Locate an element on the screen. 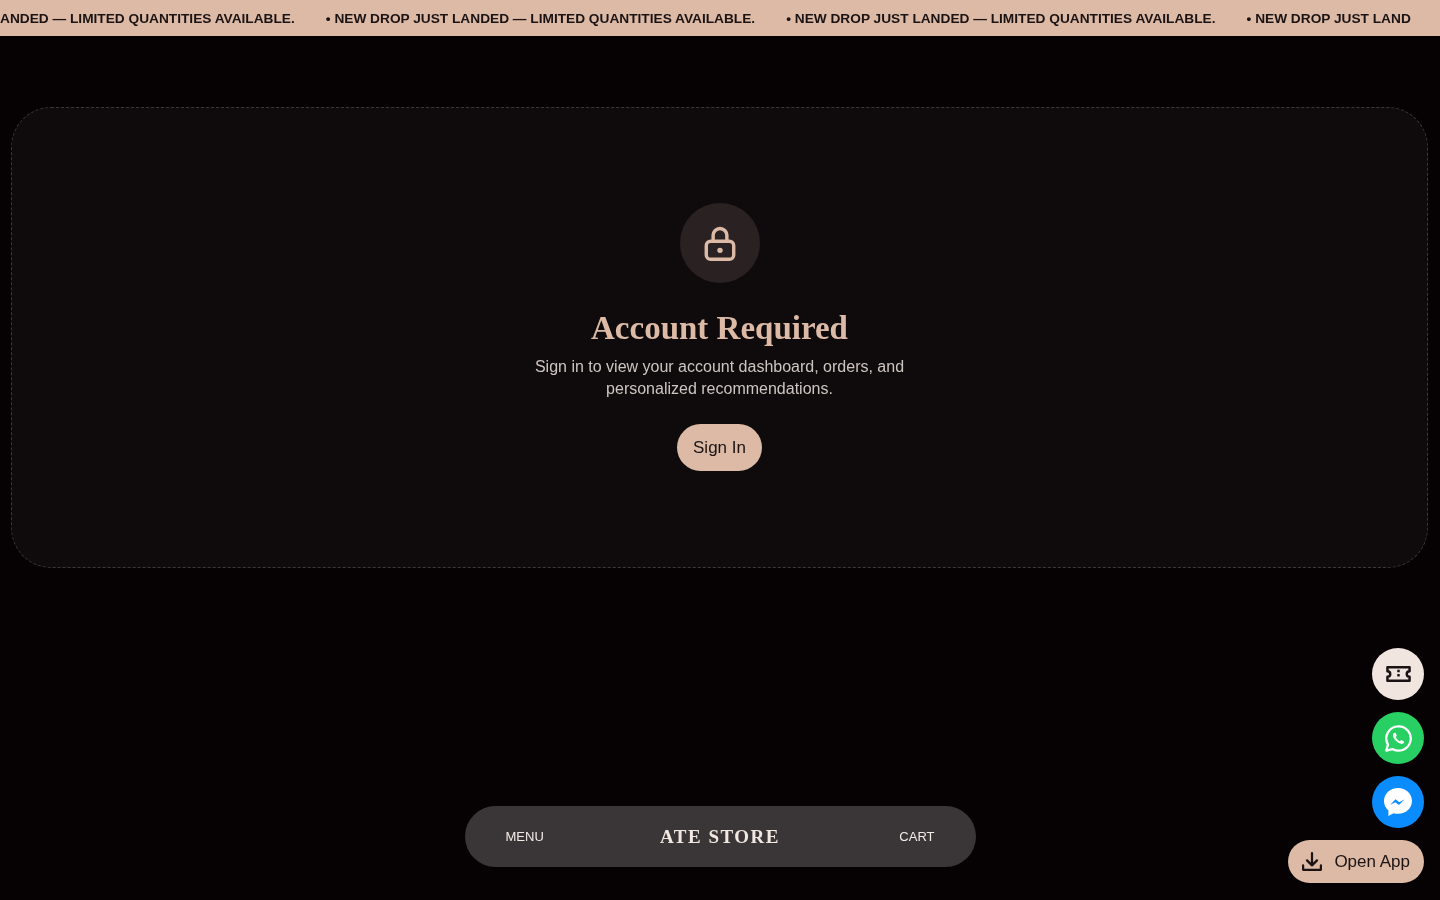 This screenshot has height=900, width=1440. card-message: Sign in to view your account dashboard, orders, and personalized recommendations. is located at coordinates (719, 378).